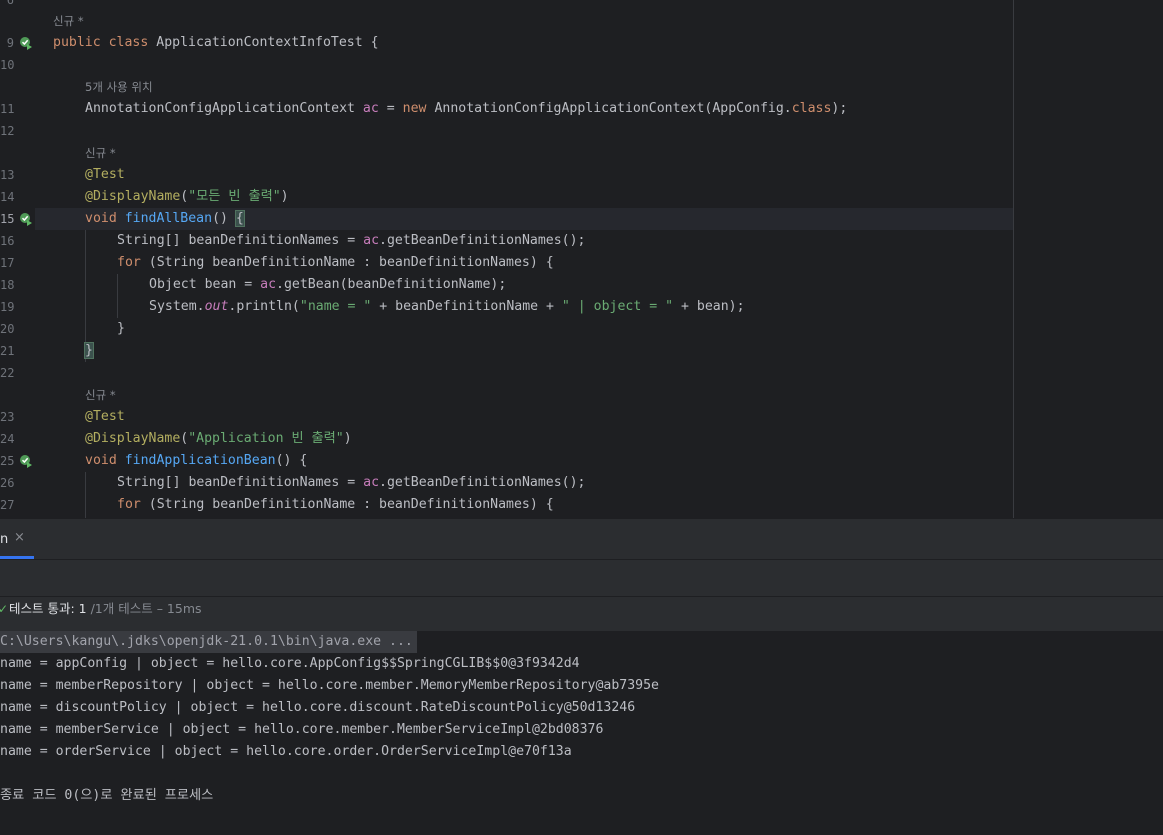 This screenshot has width=1163, height=835. I want to click on code-text: System., so click(177, 306).